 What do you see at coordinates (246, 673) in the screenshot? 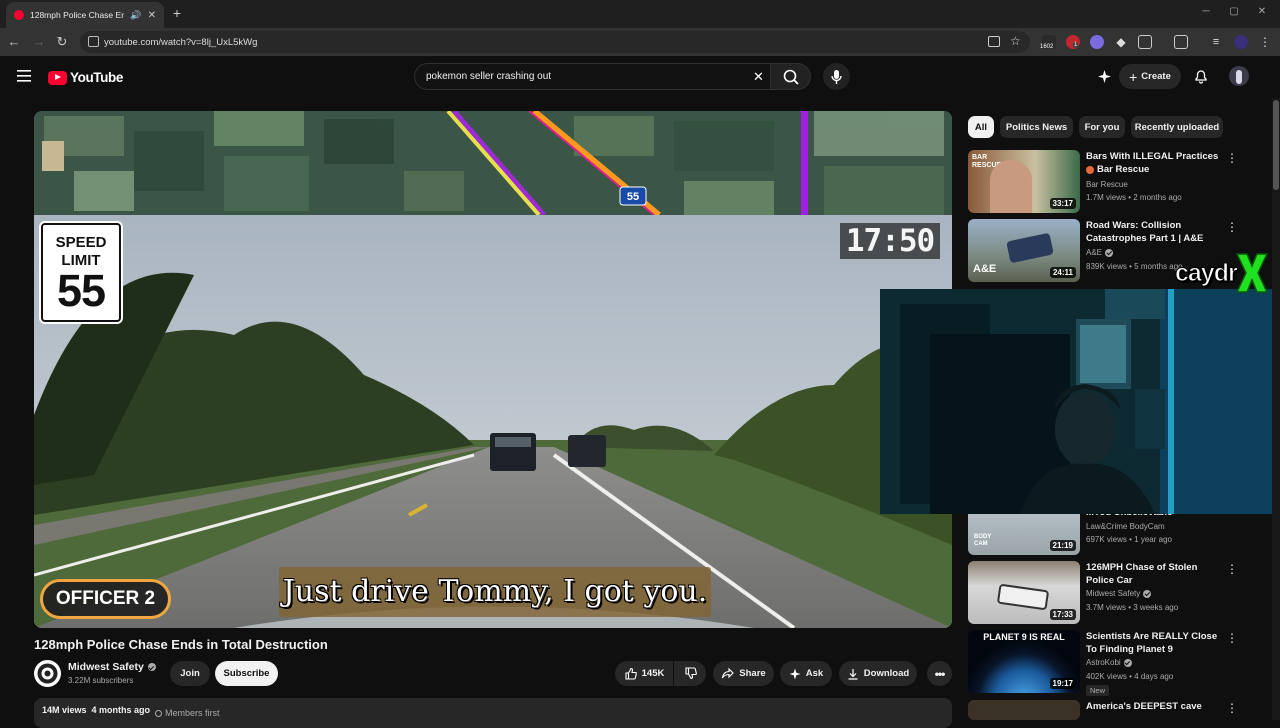
I see `subscribe-button: Subscribe` at bounding box center [246, 673].